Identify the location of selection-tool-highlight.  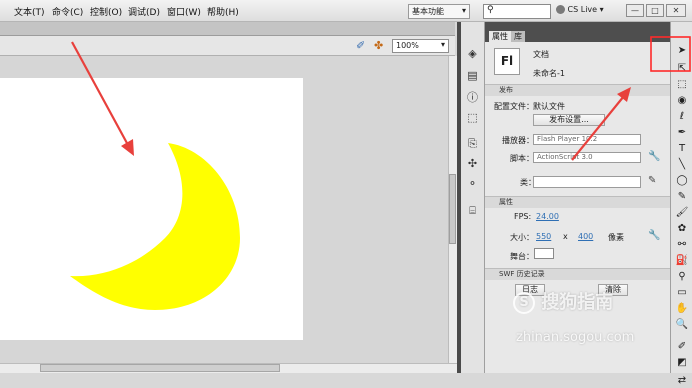
(670, 54).